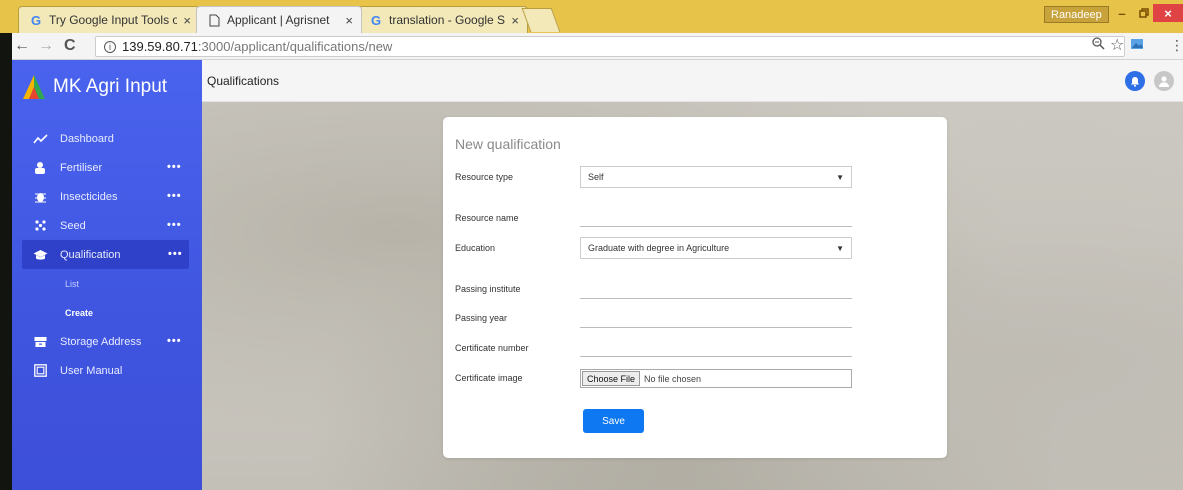  Describe the element at coordinates (40, 139) in the screenshot. I see `chart-line-icon` at that location.